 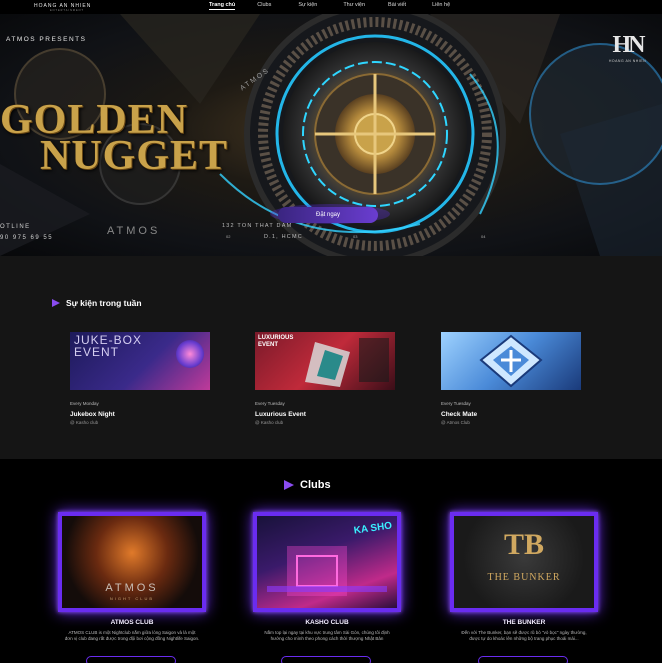 I want to click on logo-text: HOANG AN NHIEN, so click(x=627, y=61).